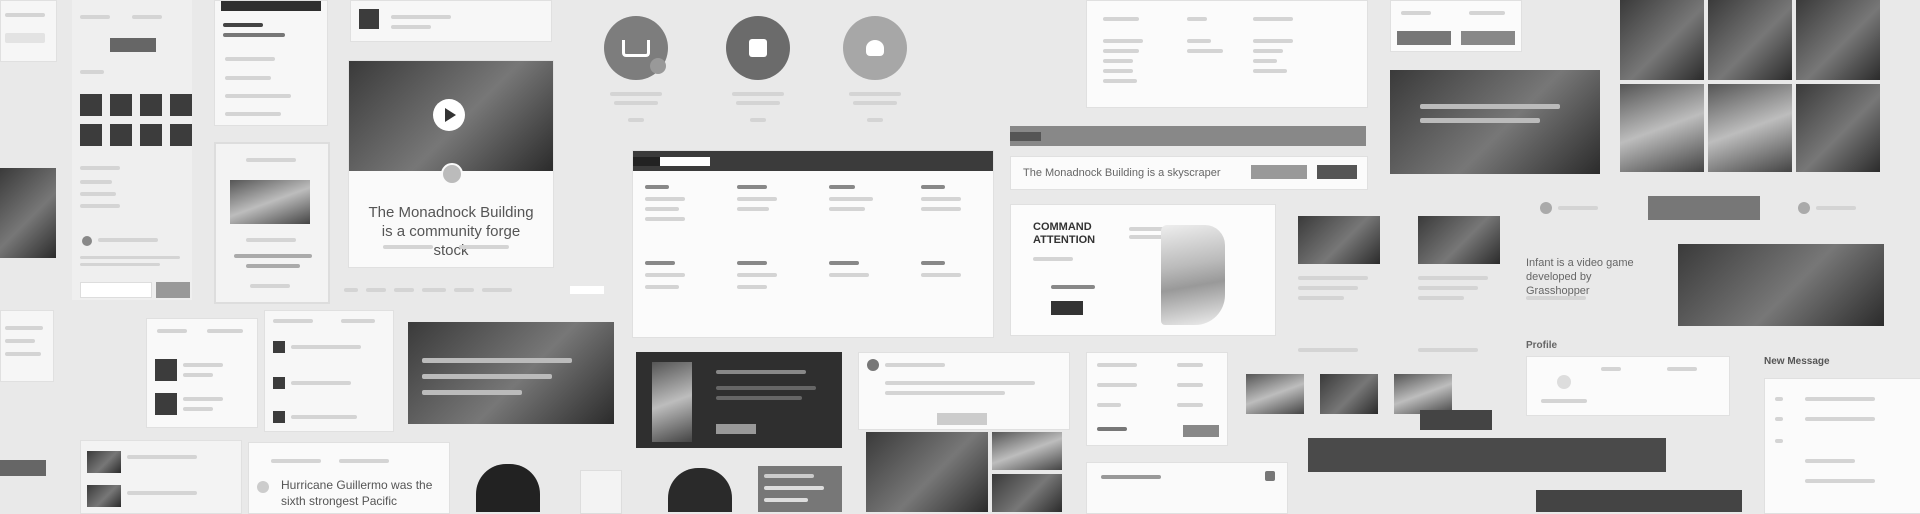 This screenshot has width=1920, height=514. Describe the element at coordinates (28, 31) in the screenshot. I see `left-form-panel` at that location.